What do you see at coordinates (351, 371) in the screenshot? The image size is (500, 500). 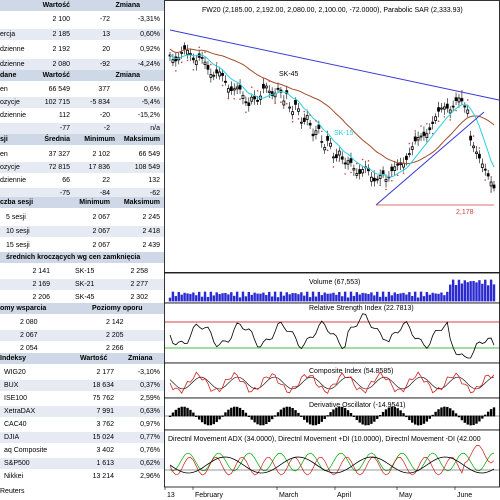 I see `composite-title: Composite Index (54.8585)` at bounding box center [351, 371].